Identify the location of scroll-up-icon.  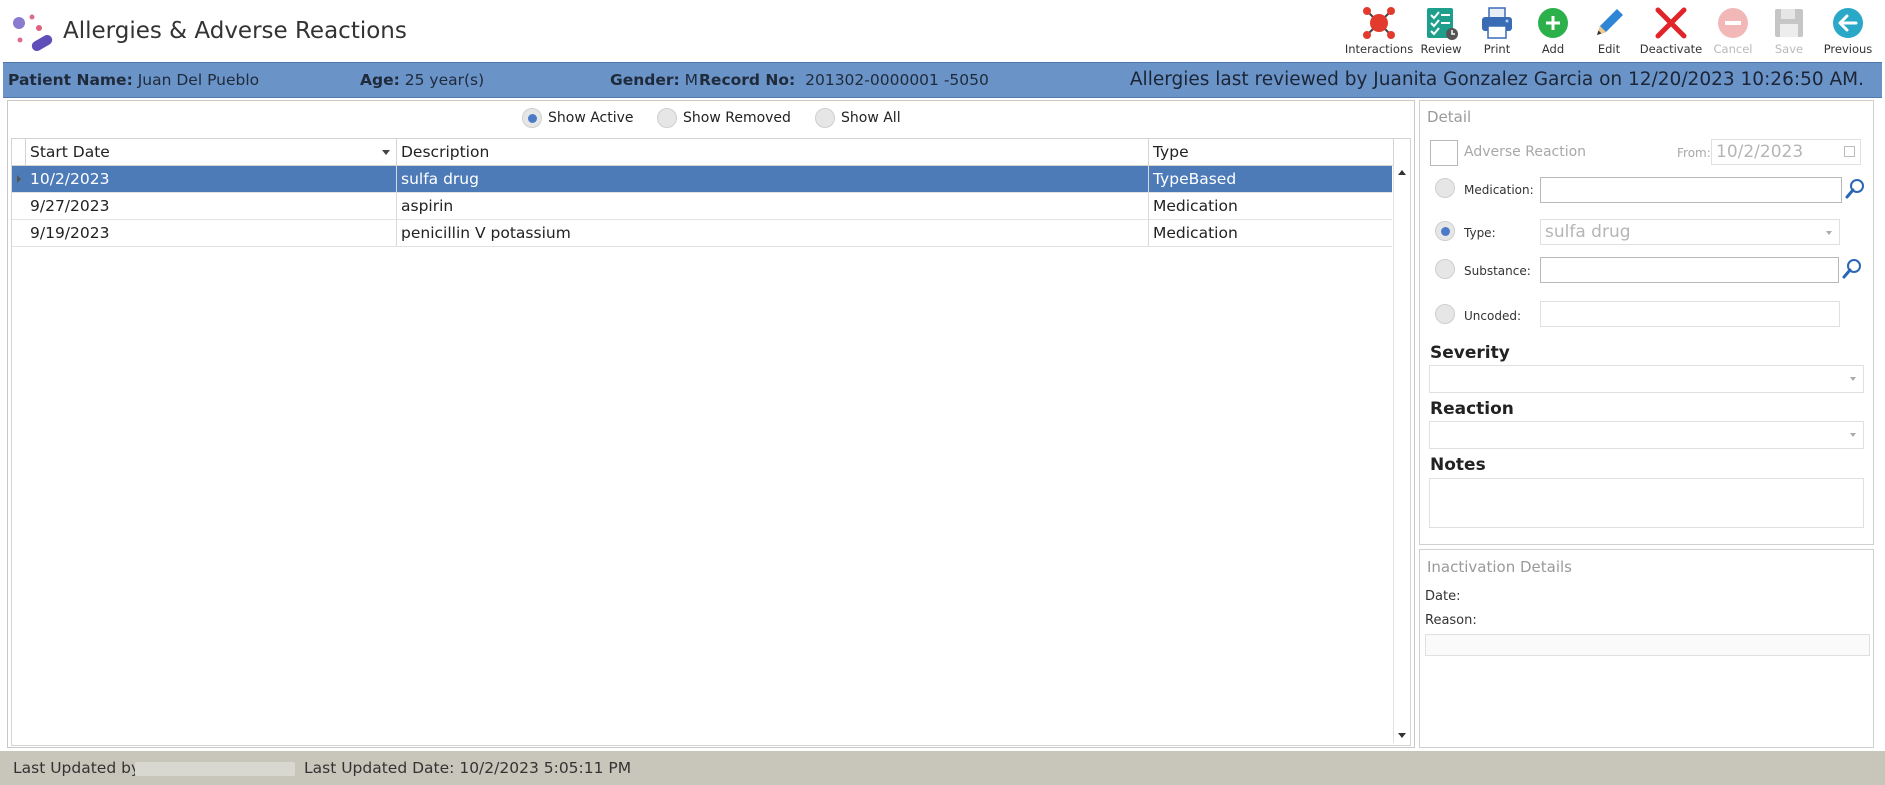
(1402, 172).